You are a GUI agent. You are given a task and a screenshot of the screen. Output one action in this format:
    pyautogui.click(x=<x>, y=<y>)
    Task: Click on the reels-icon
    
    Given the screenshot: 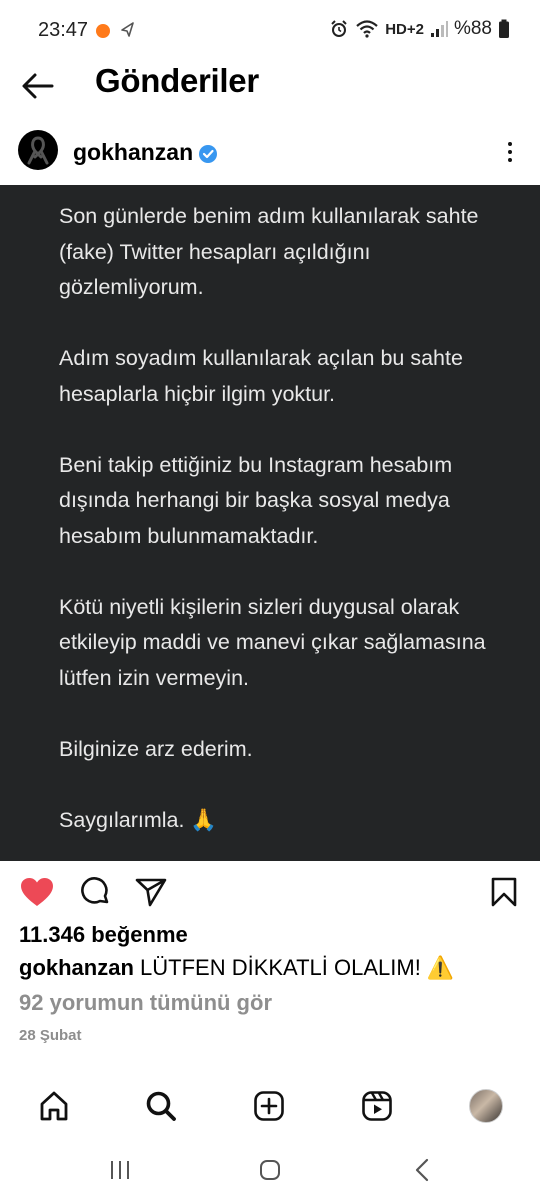 What is the action you would take?
    pyautogui.click(x=377, y=1106)
    